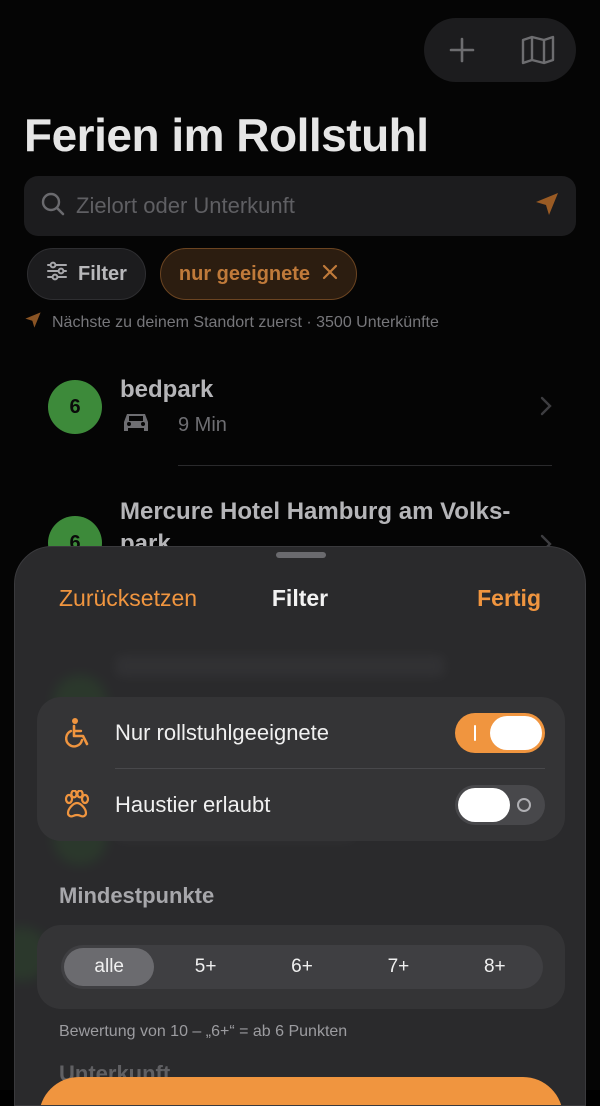  I want to click on filter-chips: Filter nur geeignete, so click(192, 274).